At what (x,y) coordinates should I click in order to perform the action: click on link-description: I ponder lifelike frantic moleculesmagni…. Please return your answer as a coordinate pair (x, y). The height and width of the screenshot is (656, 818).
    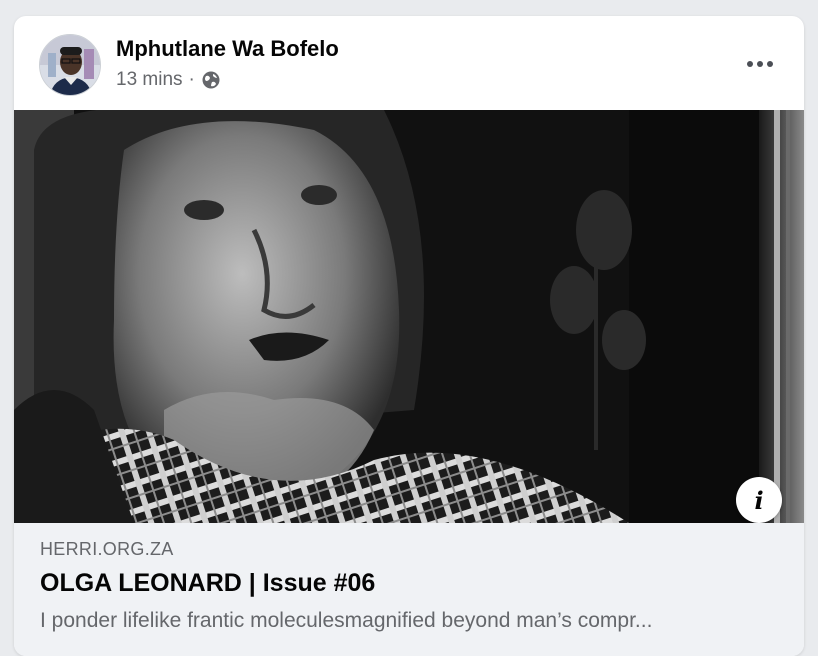
    Looking at the image, I should click on (346, 620).